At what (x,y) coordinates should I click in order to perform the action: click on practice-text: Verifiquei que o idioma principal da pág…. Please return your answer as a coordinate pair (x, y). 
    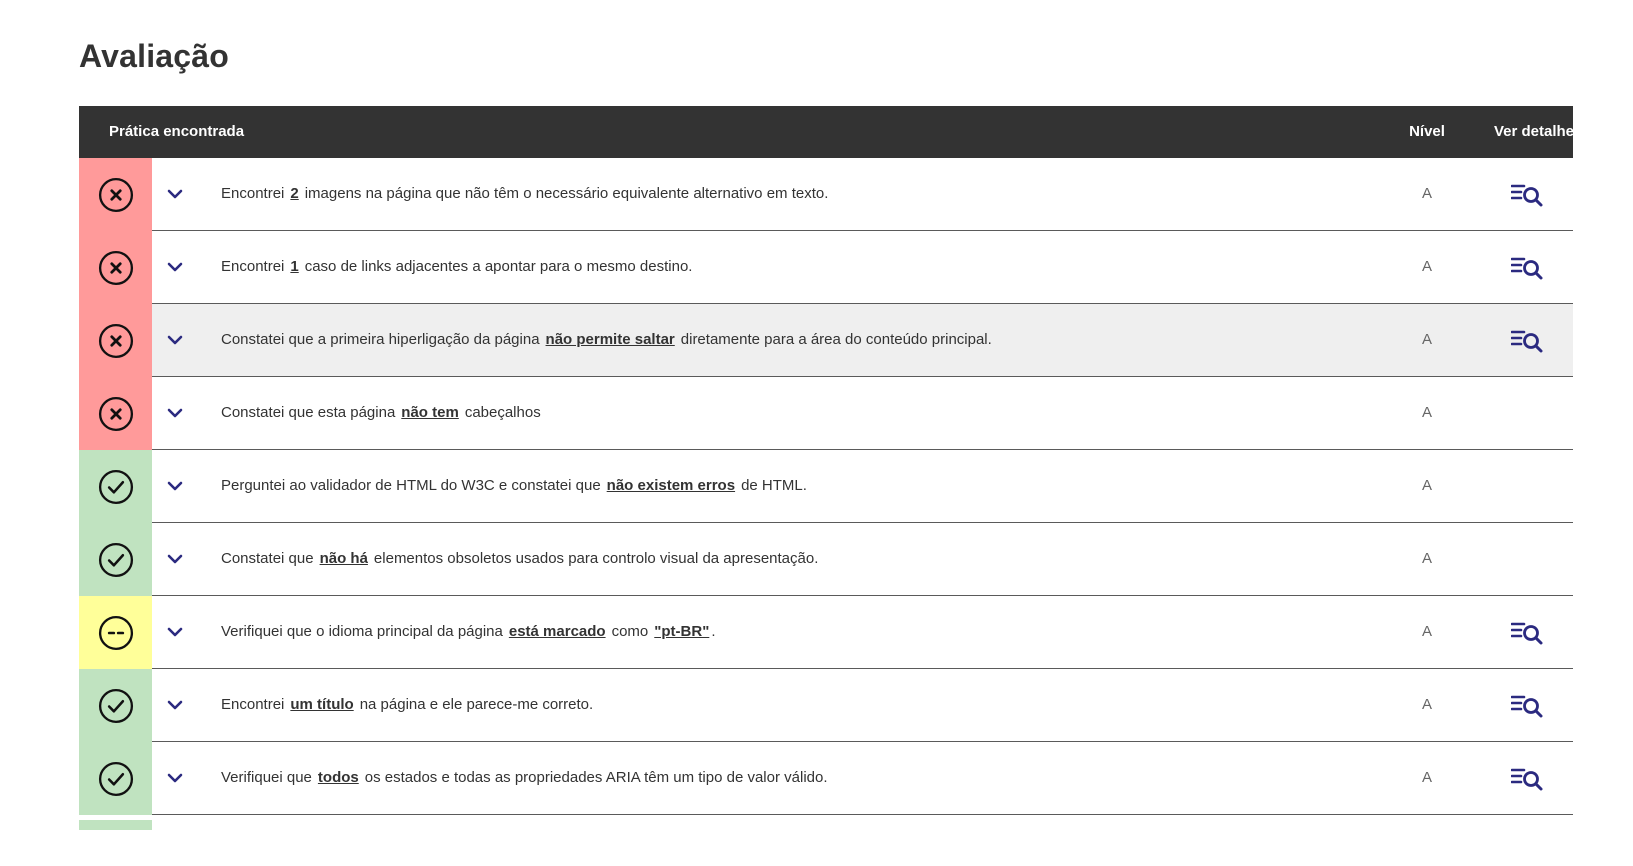
    Looking at the image, I should click on (468, 632).